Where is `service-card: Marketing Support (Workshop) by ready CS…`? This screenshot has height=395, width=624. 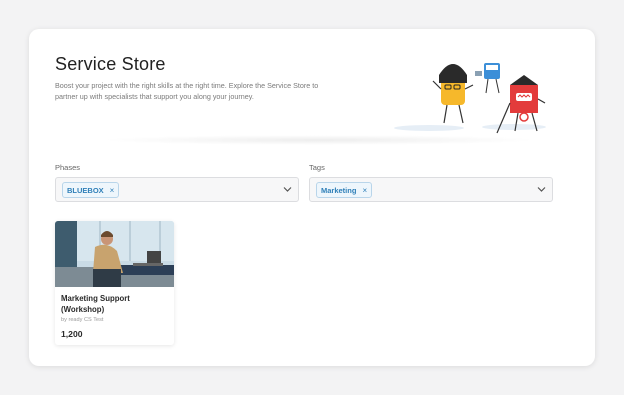
service-card: Marketing Support (Workshop) by ready CS… is located at coordinates (114, 283).